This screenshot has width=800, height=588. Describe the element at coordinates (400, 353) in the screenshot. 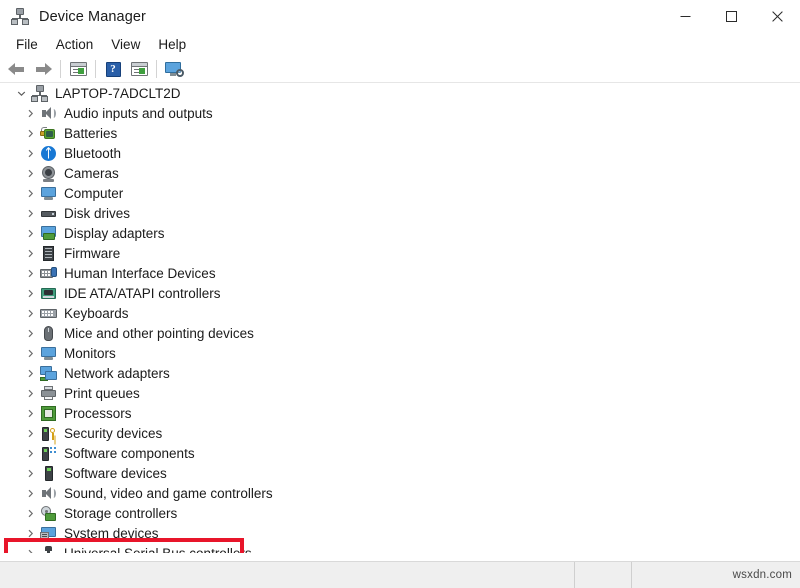

I see `tree-row-monitors: Monitors` at that location.